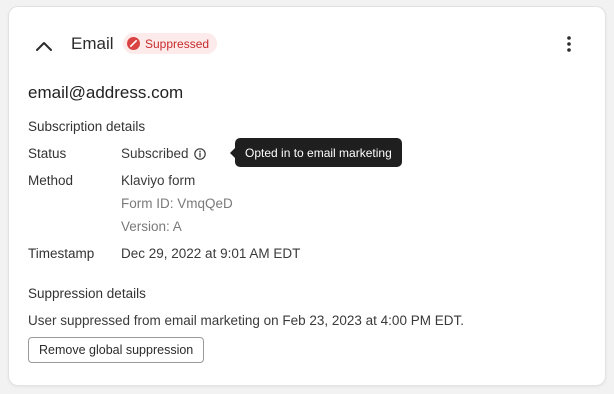  What do you see at coordinates (106, 92) in the screenshot?
I see `email-address: email@address.com` at bounding box center [106, 92].